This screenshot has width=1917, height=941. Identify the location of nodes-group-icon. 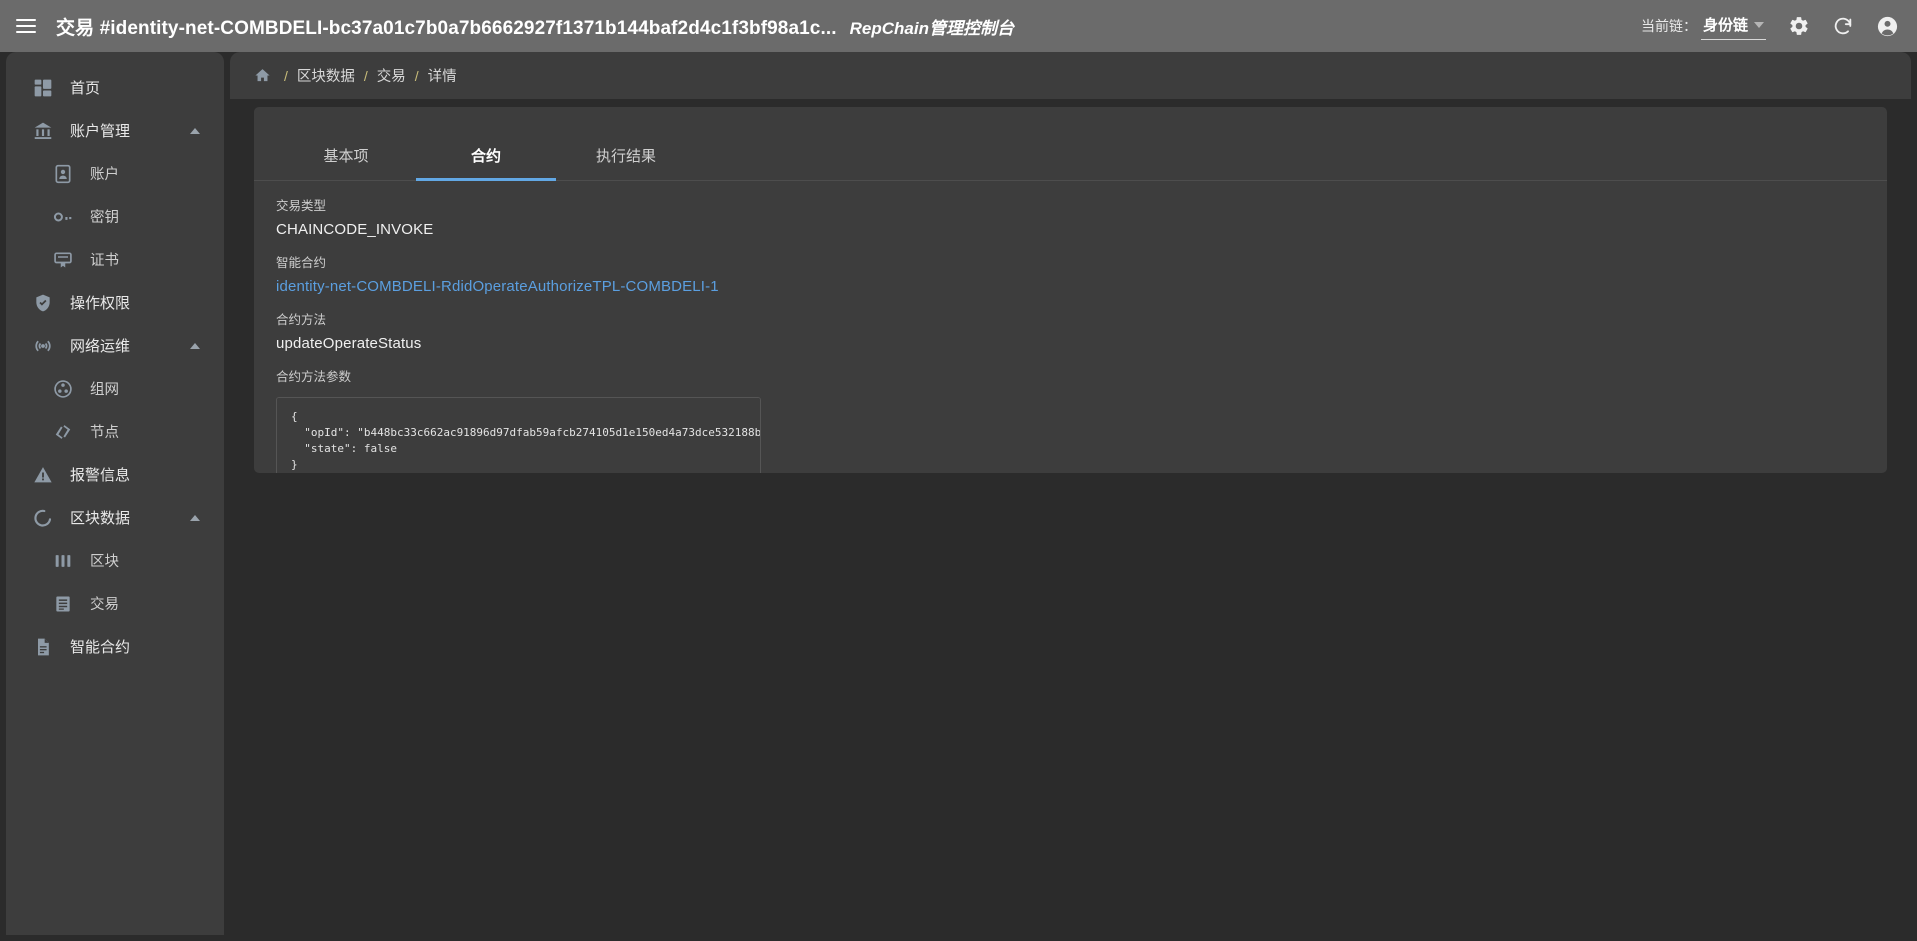
(63, 389).